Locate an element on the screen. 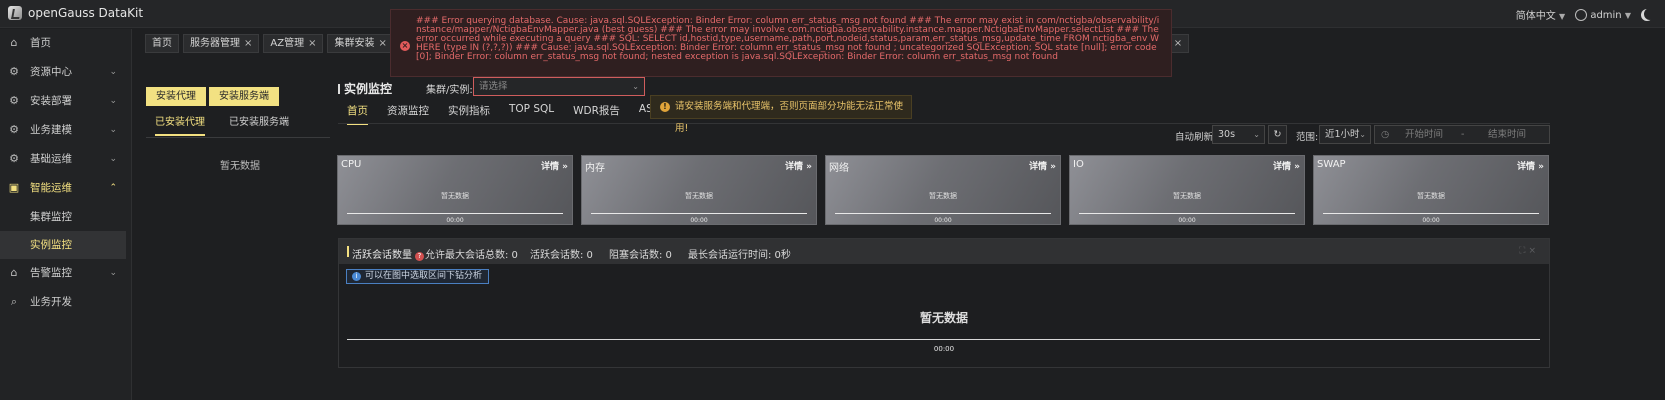  end-time-input: 结束时间 is located at coordinates (1507, 134).